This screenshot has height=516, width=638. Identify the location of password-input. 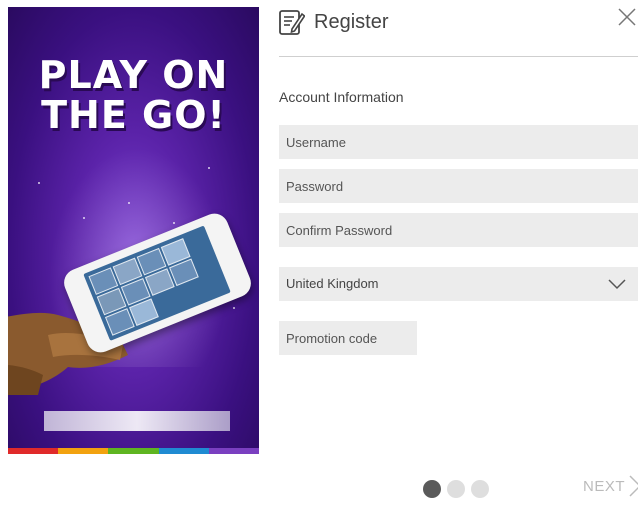
(458, 186).